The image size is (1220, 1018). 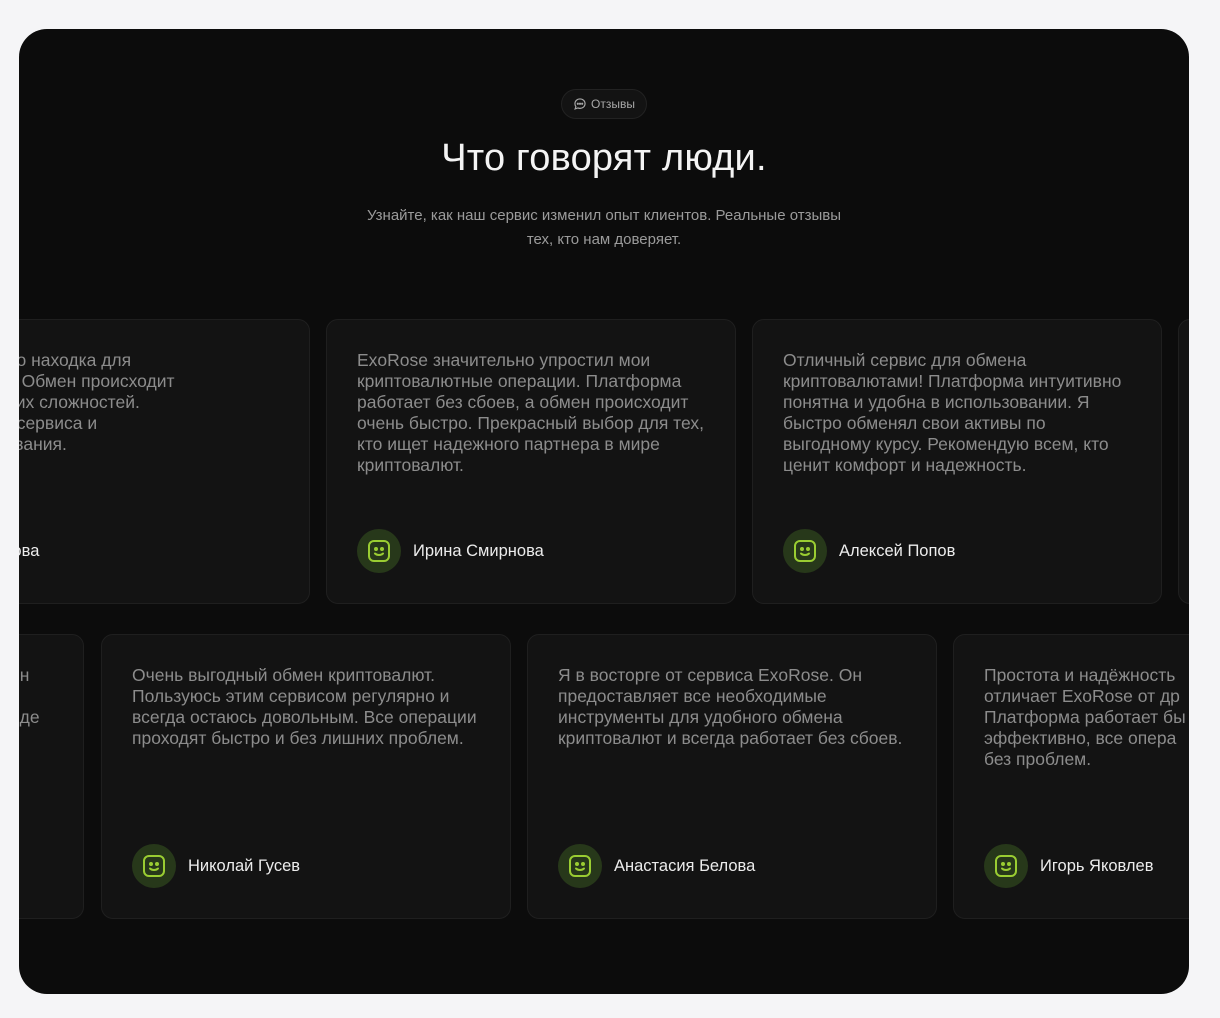 I want to click on badge-label: Отзывы, so click(x=613, y=104).